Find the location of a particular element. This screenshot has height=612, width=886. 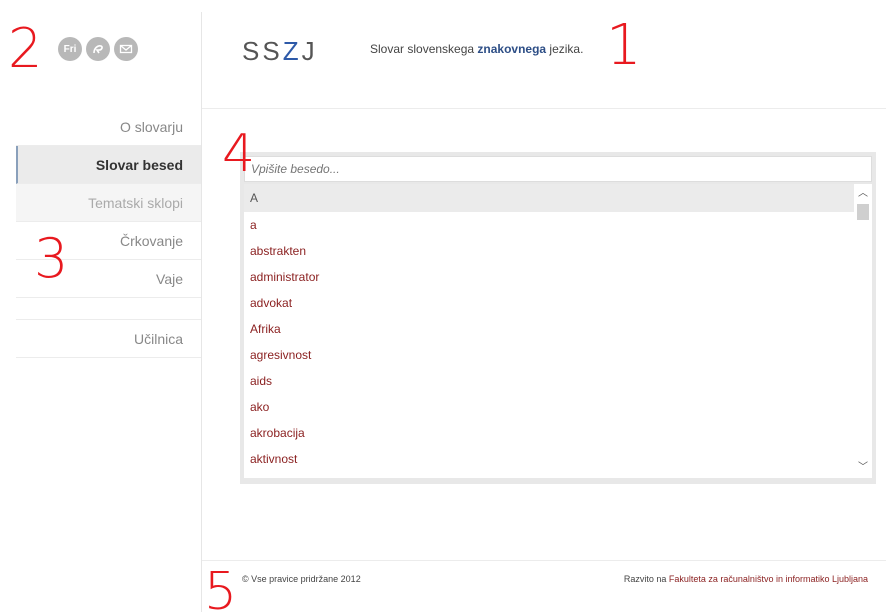

word-item: Afrika is located at coordinates (549, 329).